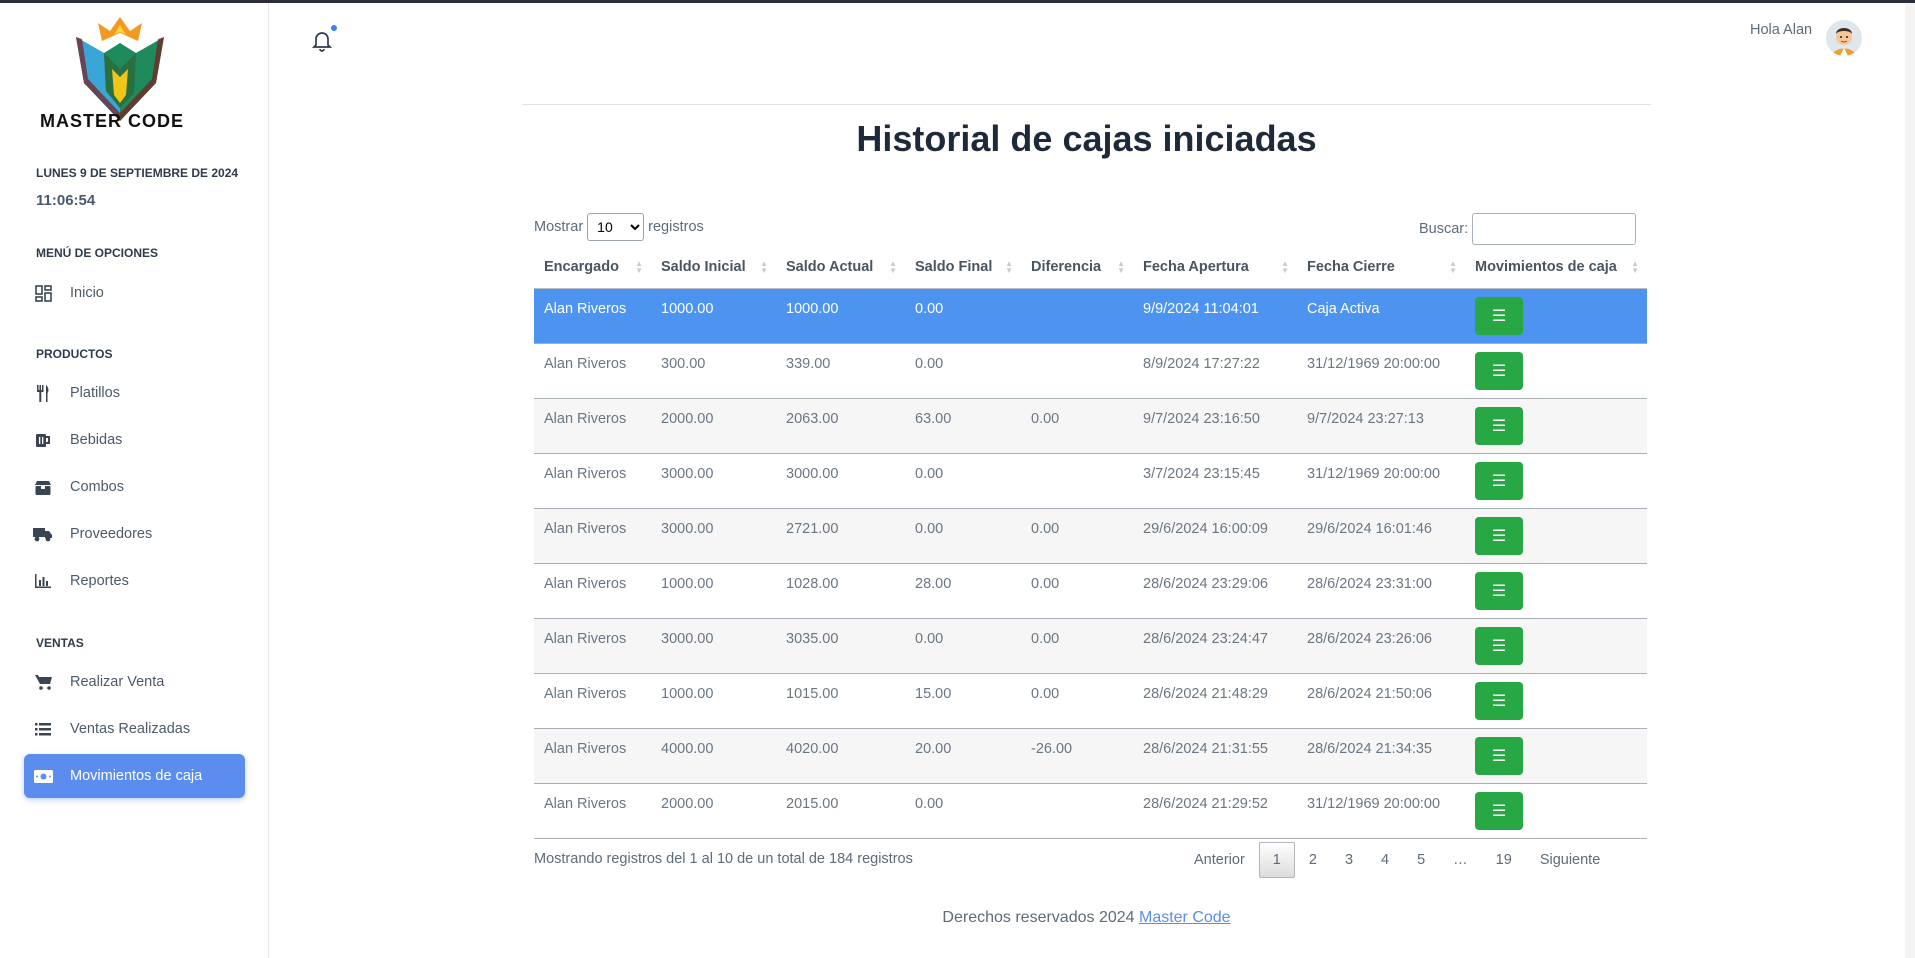  What do you see at coordinates (840, 315) in the screenshot?
I see `cell-saldo-actual: 1000.00` at bounding box center [840, 315].